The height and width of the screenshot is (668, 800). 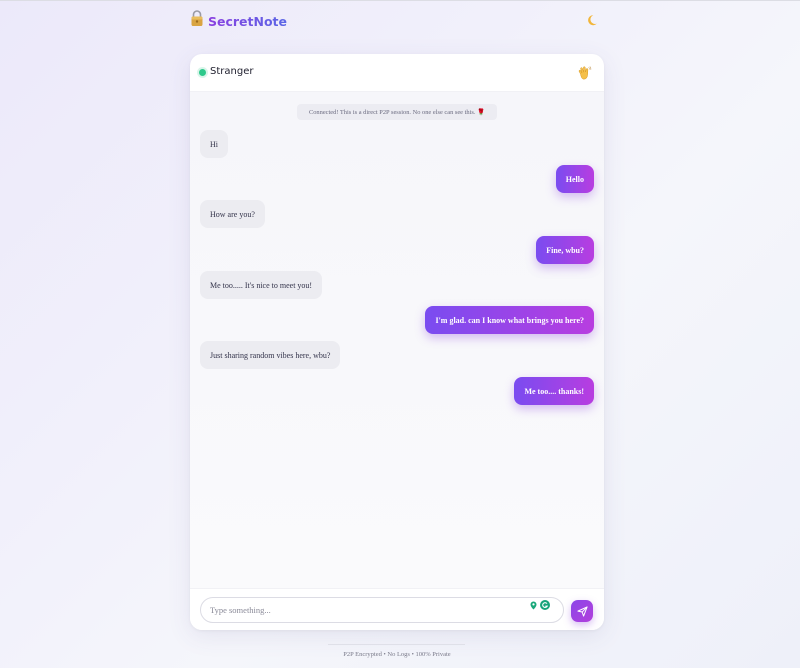 What do you see at coordinates (270, 355) in the screenshot?
I see `incoming-message: Just sharing random vibes here, wbu?` at bounding box center [270, 355].